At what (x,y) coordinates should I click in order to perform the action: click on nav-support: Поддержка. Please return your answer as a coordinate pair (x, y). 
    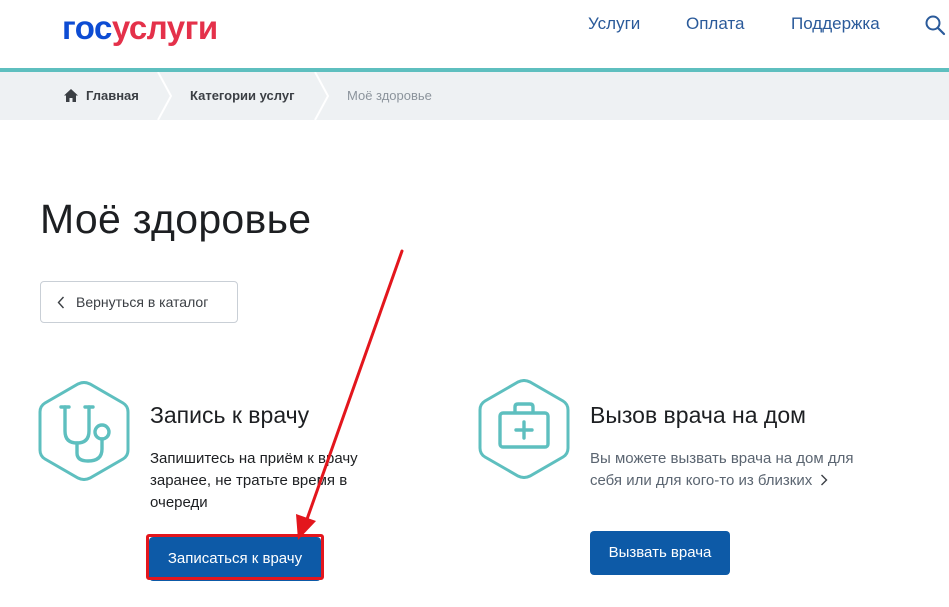
    Looking at the image, I should click on (835, 24).